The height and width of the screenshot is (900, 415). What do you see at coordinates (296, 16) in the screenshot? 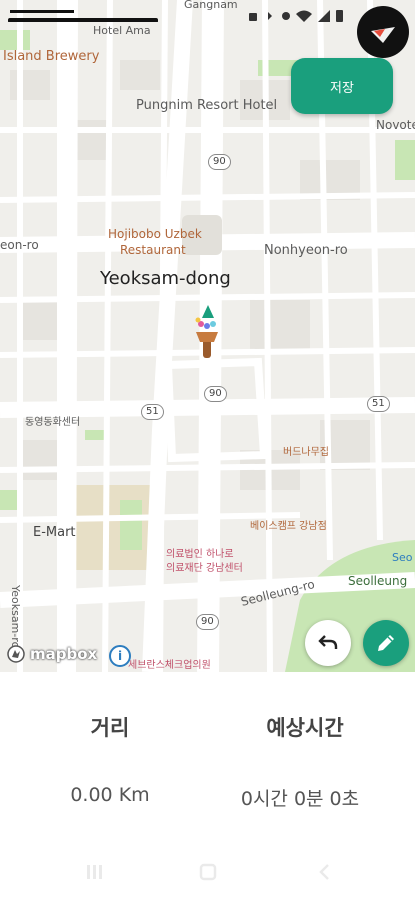
I see `status-icons` at bounding box center [296, 16].